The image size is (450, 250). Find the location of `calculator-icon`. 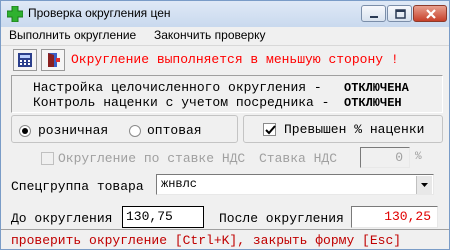

calculator-icon is located at coordinates (25, 60).